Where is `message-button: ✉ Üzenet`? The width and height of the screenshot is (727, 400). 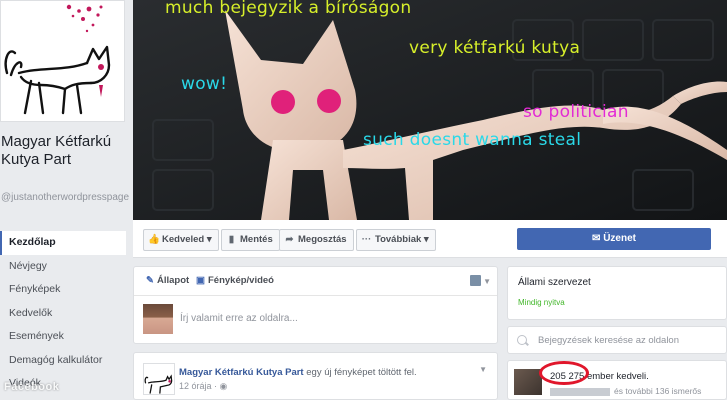
message-button: ✉ Üzenet is located at coordinates (614, 239).